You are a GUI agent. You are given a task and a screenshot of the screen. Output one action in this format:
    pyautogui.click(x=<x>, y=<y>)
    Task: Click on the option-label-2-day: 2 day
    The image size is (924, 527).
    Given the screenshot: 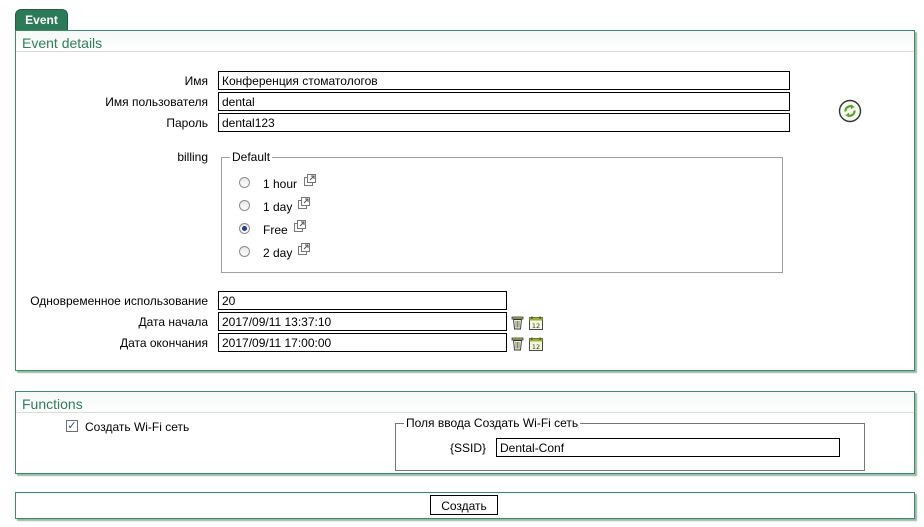 What is the action you would take?
    pyautogui.click(x=278, y=253)
    